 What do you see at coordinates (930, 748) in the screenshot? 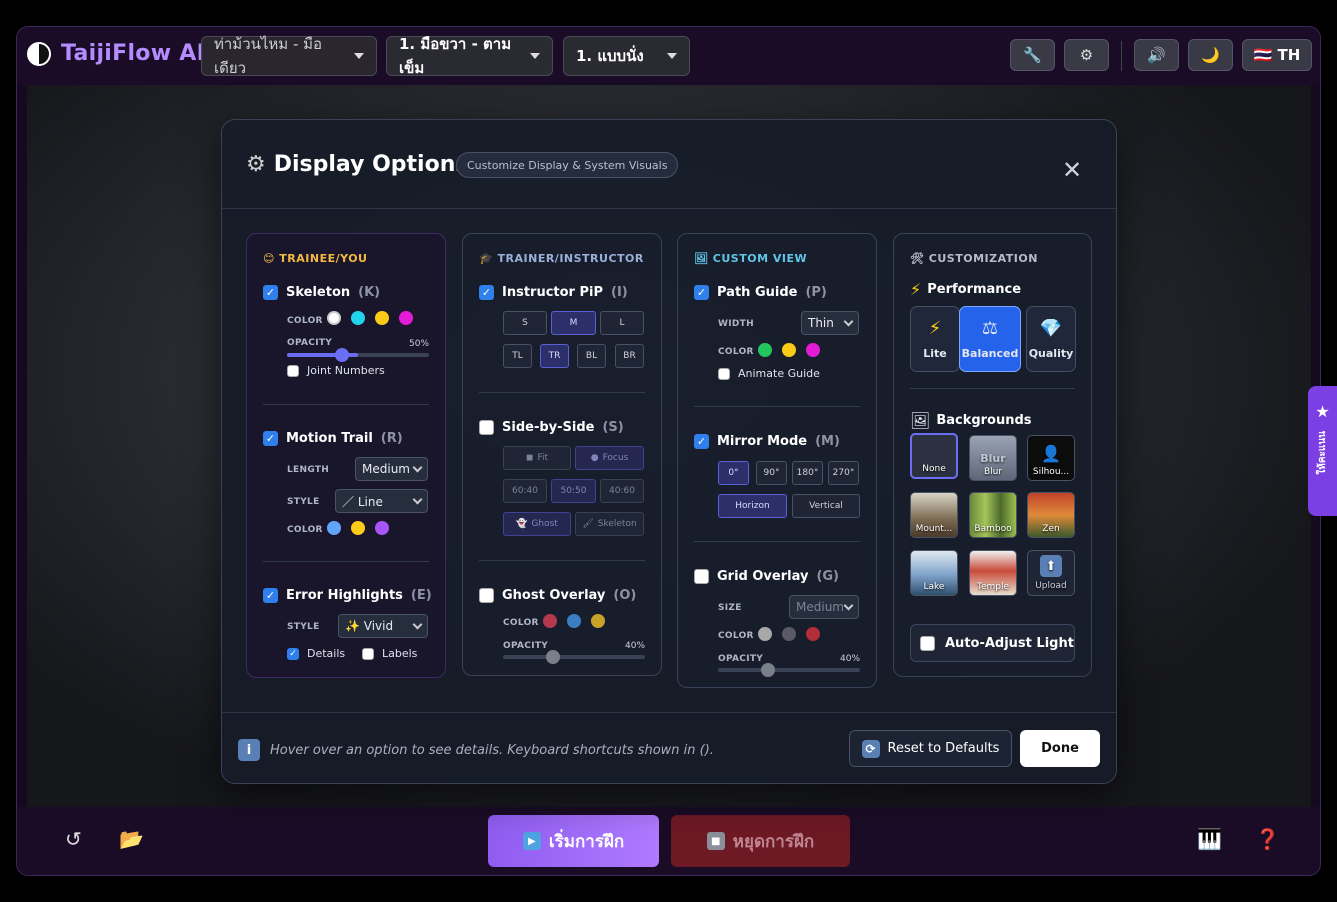
I see `reset-defaults-button: ⟳ Reset to Defaults` at bounding box center [930, 748].